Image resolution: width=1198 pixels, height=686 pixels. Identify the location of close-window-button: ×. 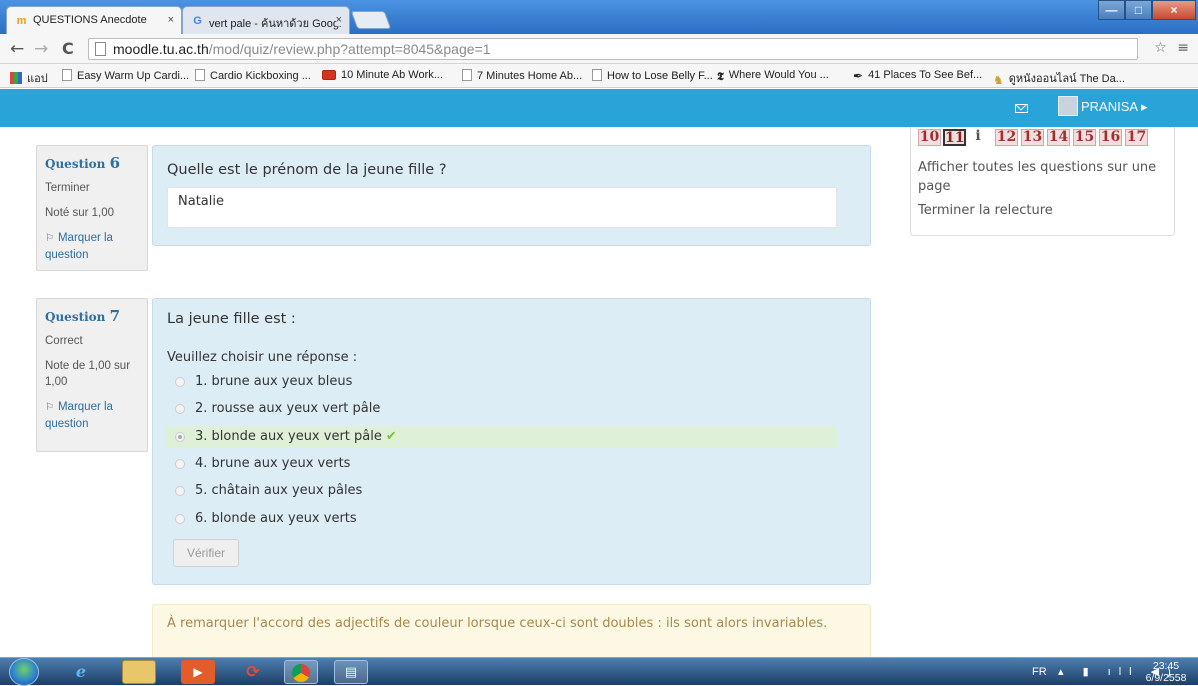
(1174, 10).